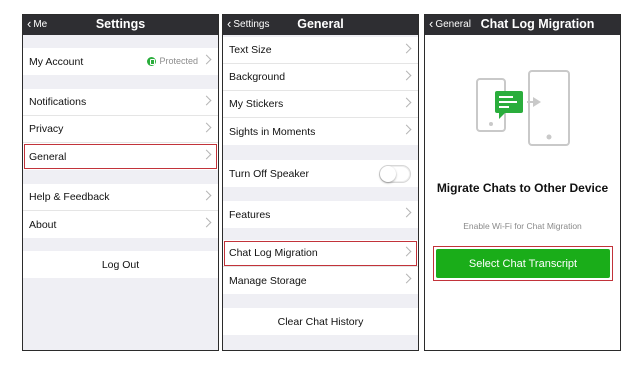 This screenshot has width=638, height=367. Describe the element at coordinates (320, 280) in the screenshot. I see `row-manage-storage: Manage Storage` at that location.